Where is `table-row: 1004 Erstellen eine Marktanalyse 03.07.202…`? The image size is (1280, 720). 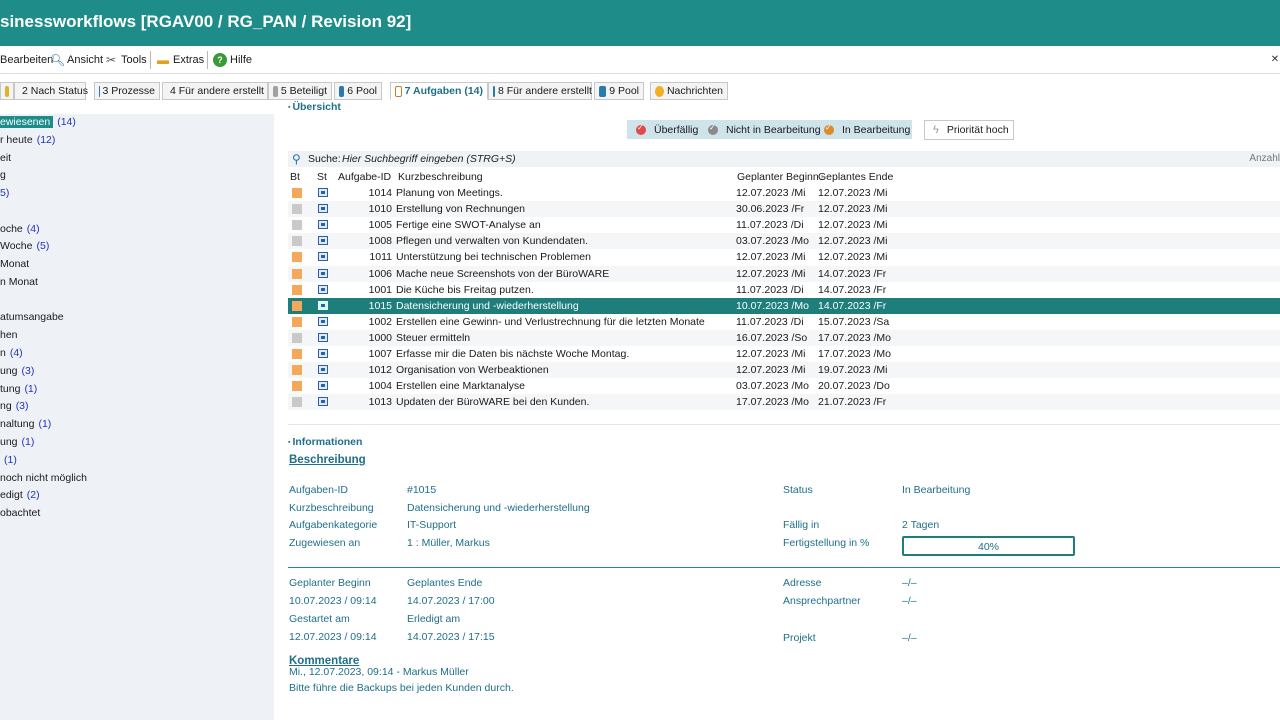 table-row: 1004 Erstellen eine Marktanalyse 03.07.202… is located at coordinates (784, 386).